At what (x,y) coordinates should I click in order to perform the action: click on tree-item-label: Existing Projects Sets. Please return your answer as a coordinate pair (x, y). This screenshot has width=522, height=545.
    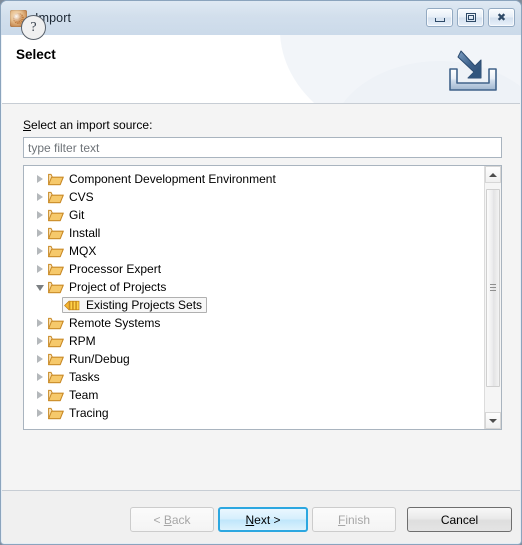
    Looking at the image, I should click on (144, 305).